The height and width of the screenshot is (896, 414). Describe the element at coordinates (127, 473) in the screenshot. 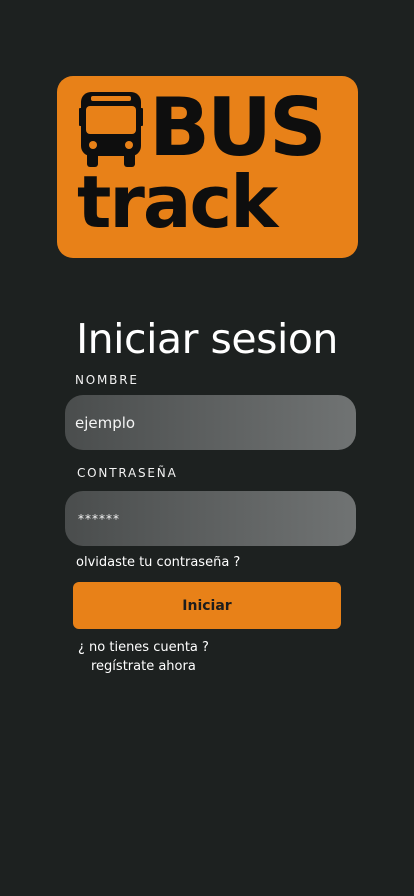

I see `password-label: CONTRASEÑA` at that location.